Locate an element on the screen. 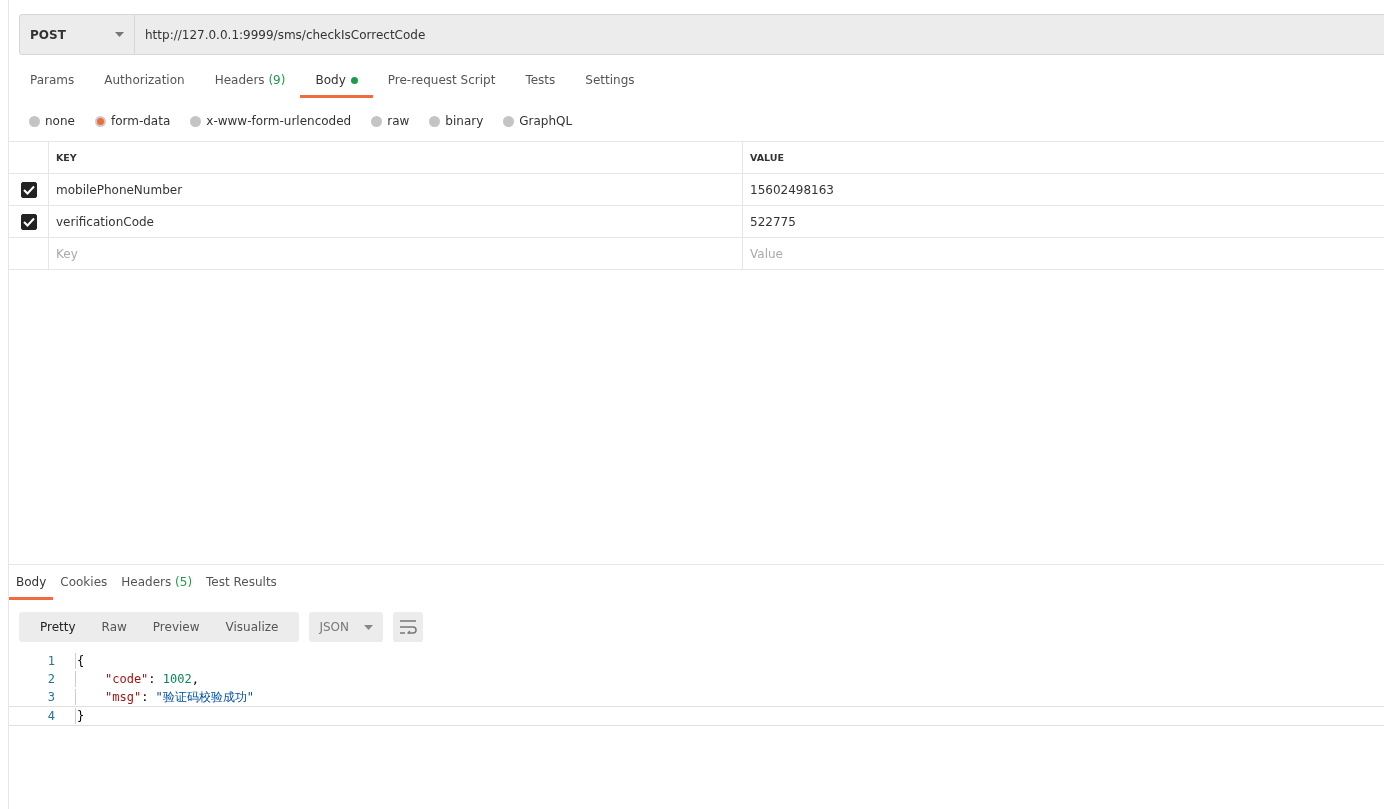  body-type-radio: raw is located at coordinates (390, 121).